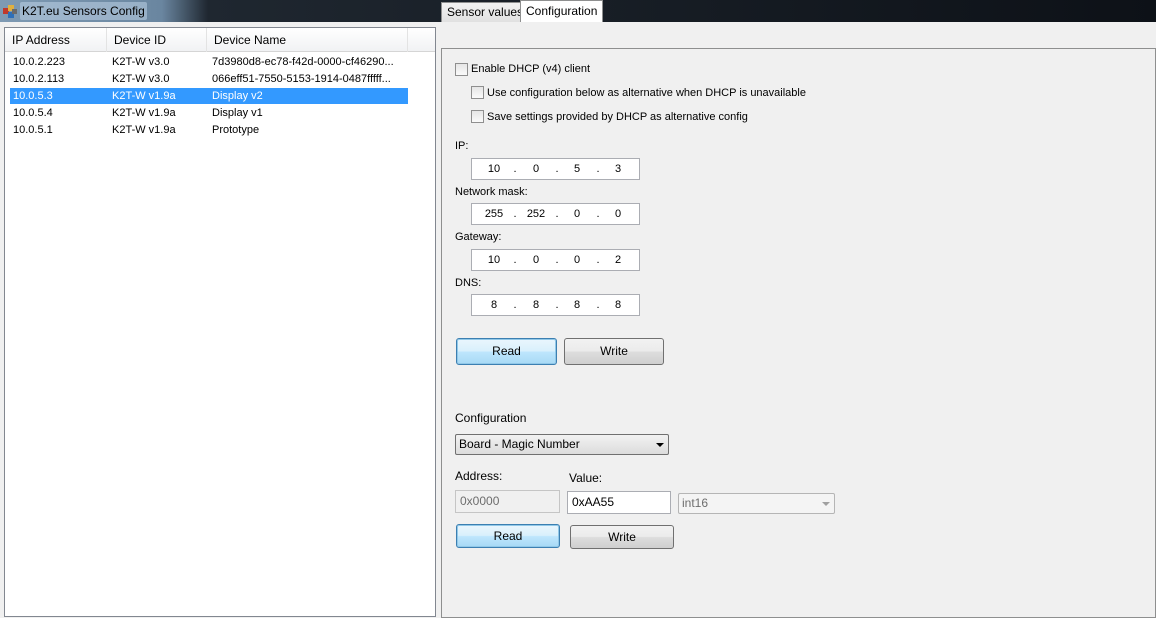 The image size is (1156, 618). What do you see at coordinates (507, 501) in the screenshot?
I see `address-input: 0x0000` at bounding box center [507, 501].